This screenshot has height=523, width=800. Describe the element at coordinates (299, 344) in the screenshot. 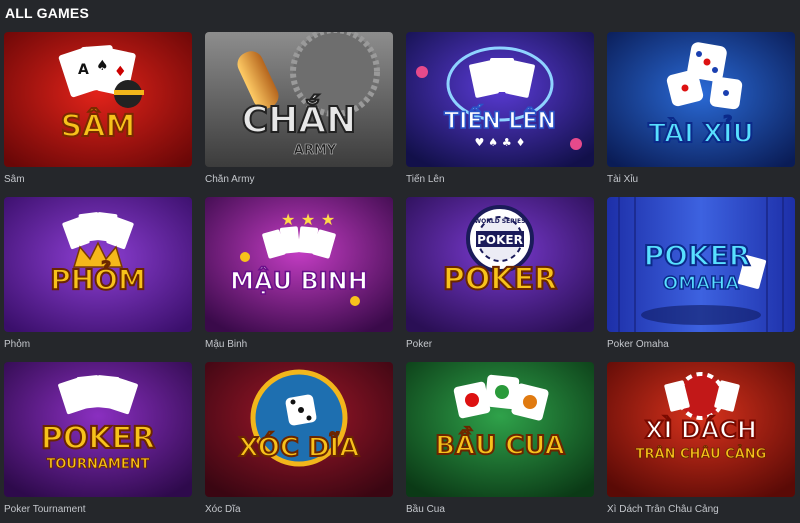

I see `game-caption: Mậu Binh` at that location.